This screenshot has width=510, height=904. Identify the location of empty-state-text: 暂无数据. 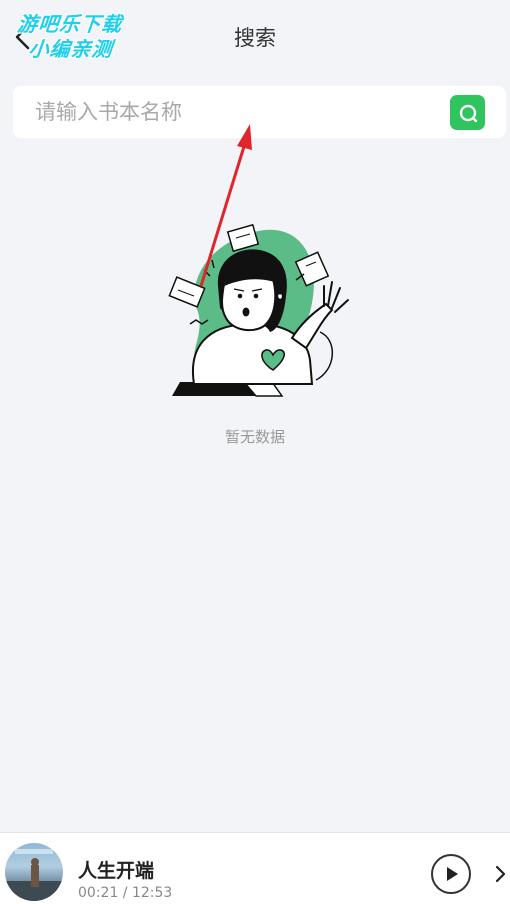
(254, 437).